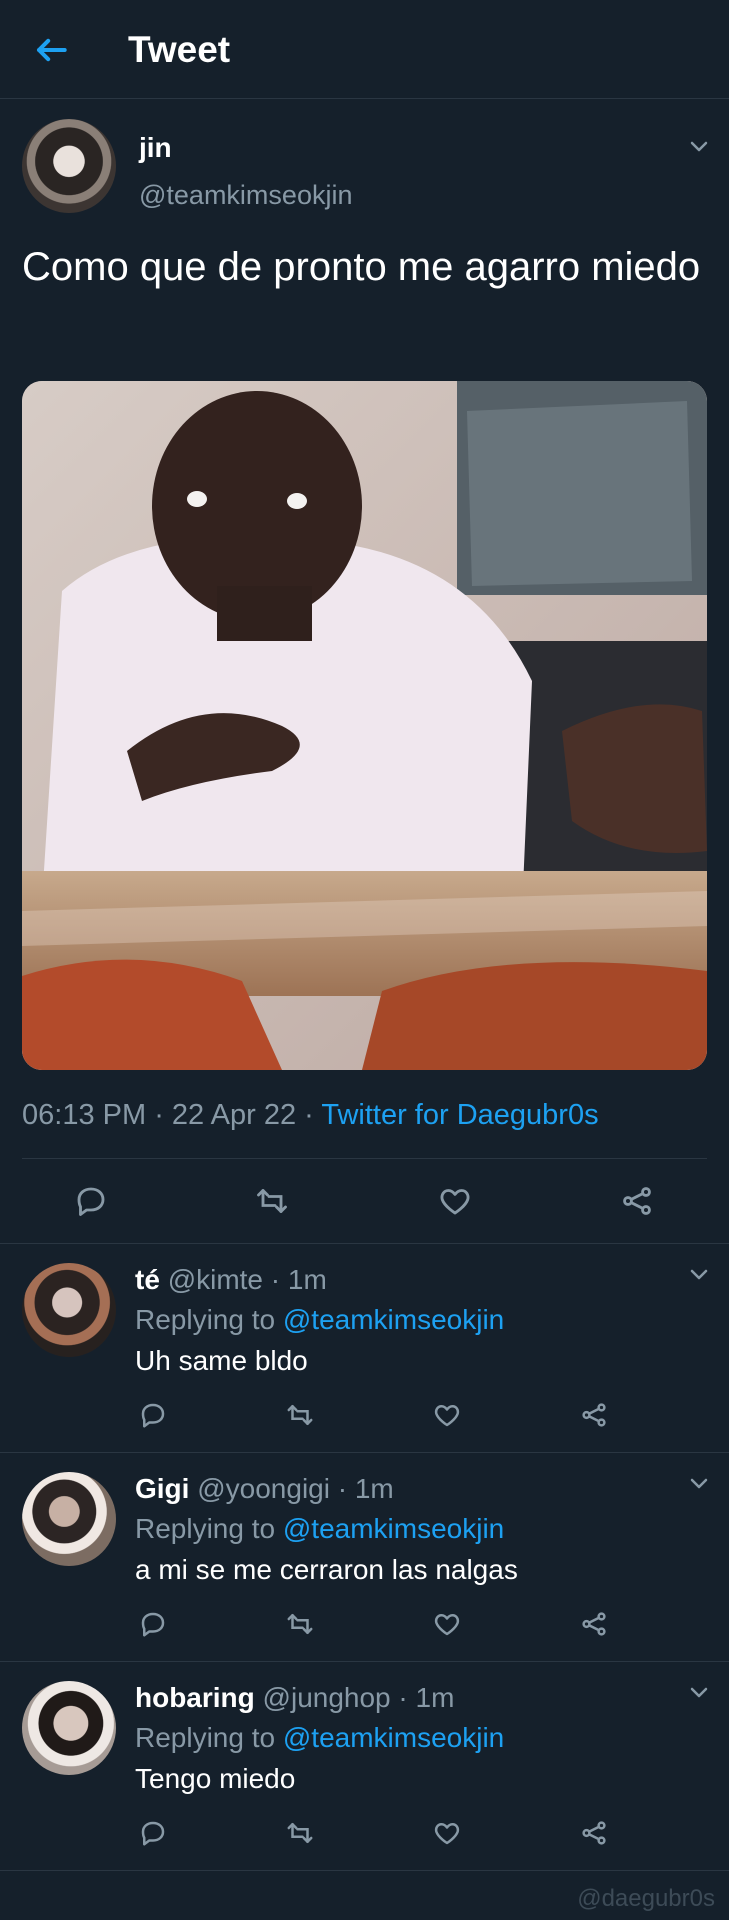 The height and width of the screenshot is (1920, 729). I want to click on reply-header: hobaring @junghop · 1m, so click(294, 1698).